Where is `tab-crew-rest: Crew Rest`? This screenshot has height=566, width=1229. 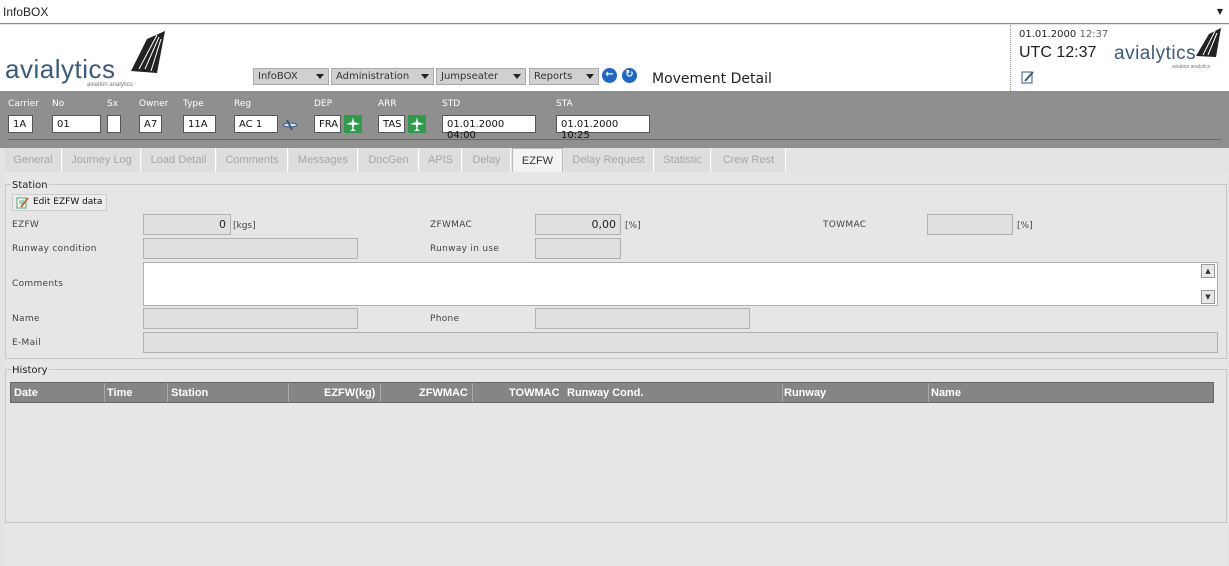
tab-crew-rest: Crew Rest is located at coordinates (749, 160).